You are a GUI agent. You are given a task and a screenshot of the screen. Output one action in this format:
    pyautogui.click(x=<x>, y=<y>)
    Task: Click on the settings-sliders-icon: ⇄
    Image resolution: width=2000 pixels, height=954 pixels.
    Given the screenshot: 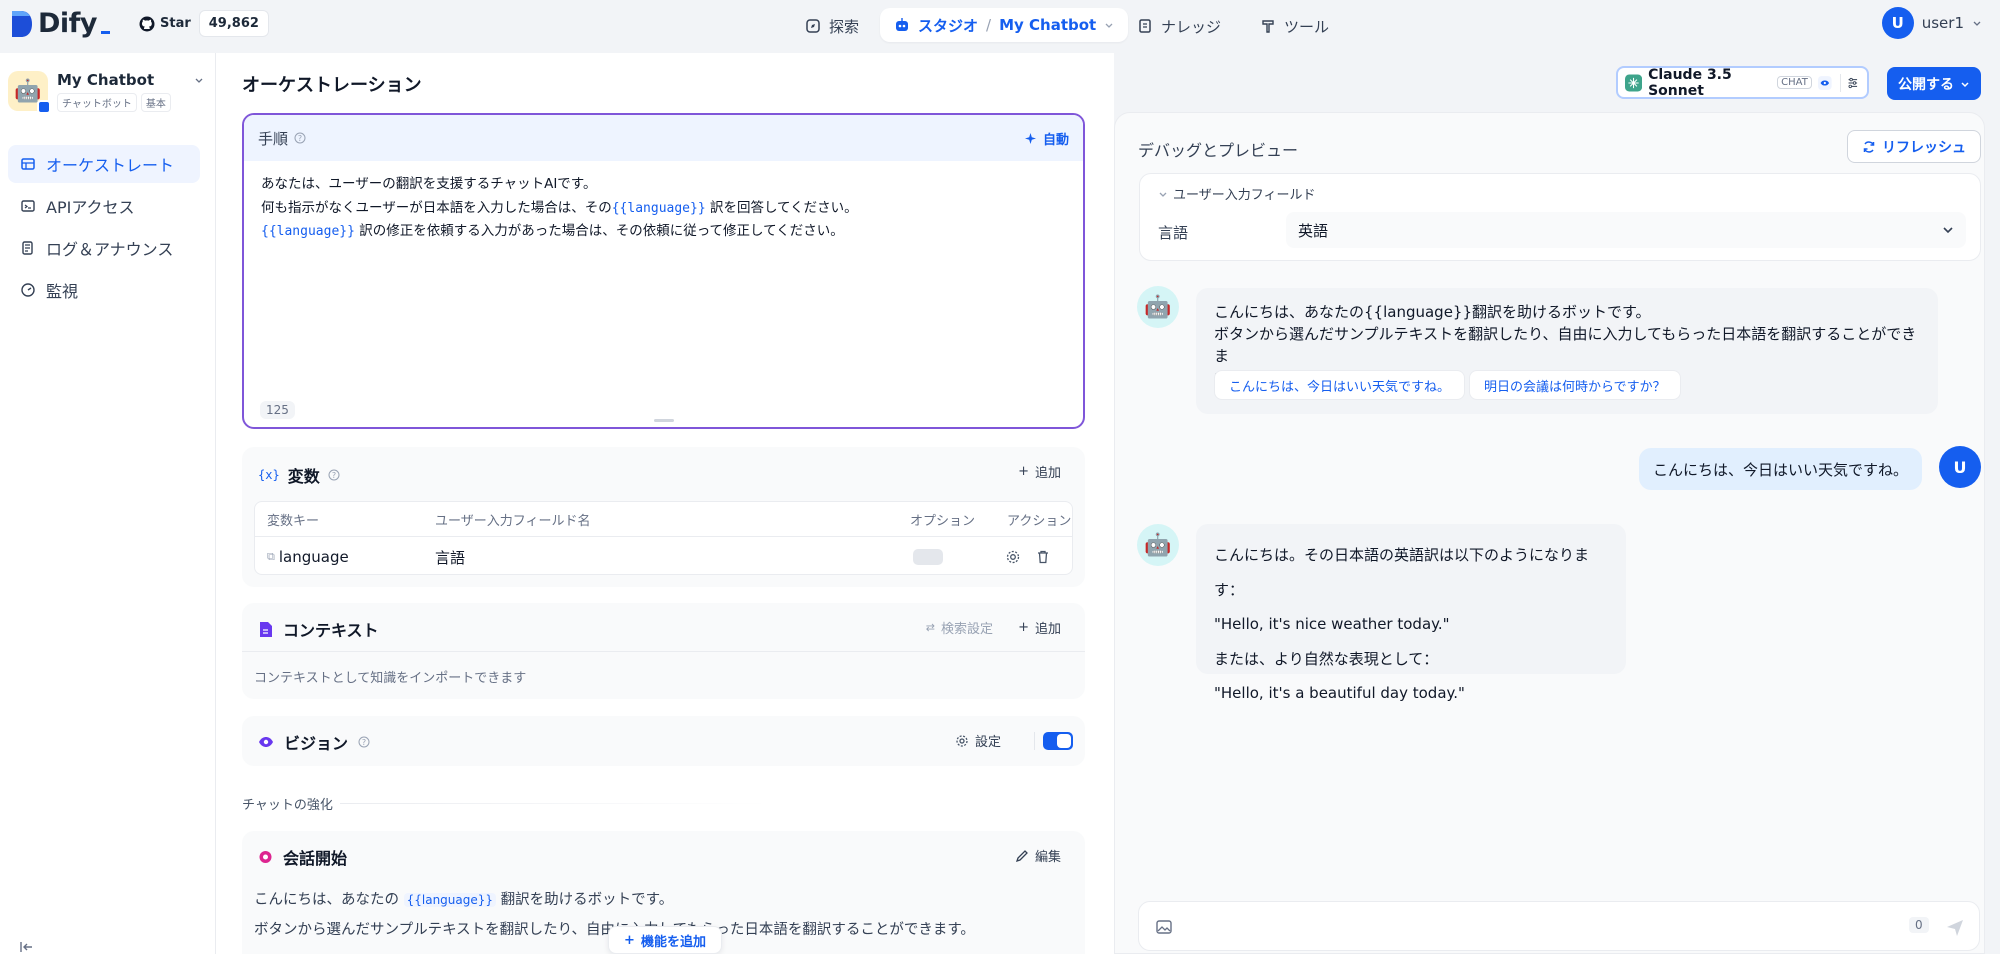 What is the action you would take?
    pyautogui.click(x=930, y=627)
    